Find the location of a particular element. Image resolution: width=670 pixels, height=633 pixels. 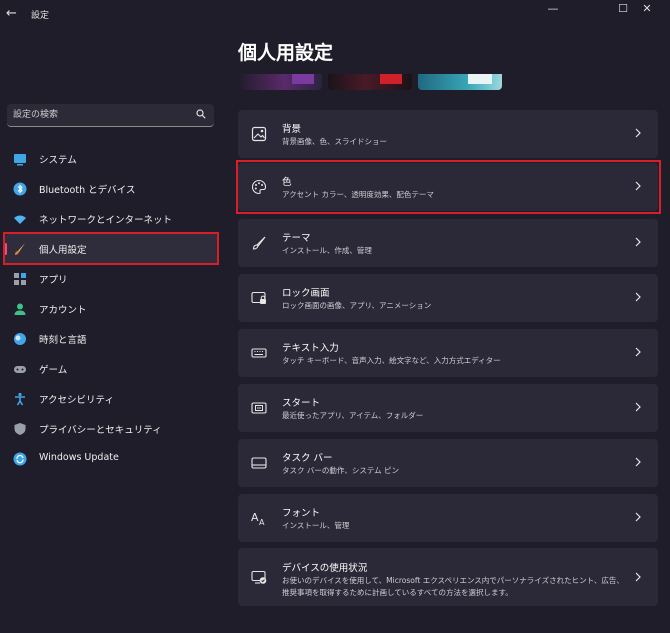

gaming-icon is located at coordinates (20, 369).